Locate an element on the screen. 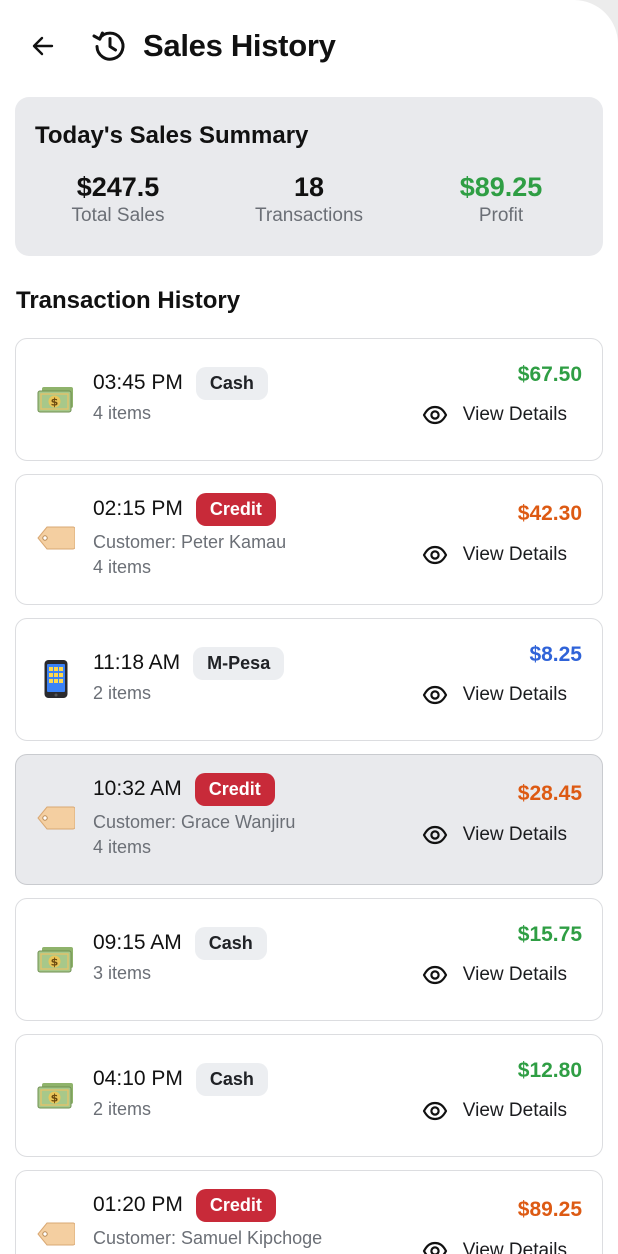  profit-stat: $89.25 Profit is located at coordinates (501, 199).